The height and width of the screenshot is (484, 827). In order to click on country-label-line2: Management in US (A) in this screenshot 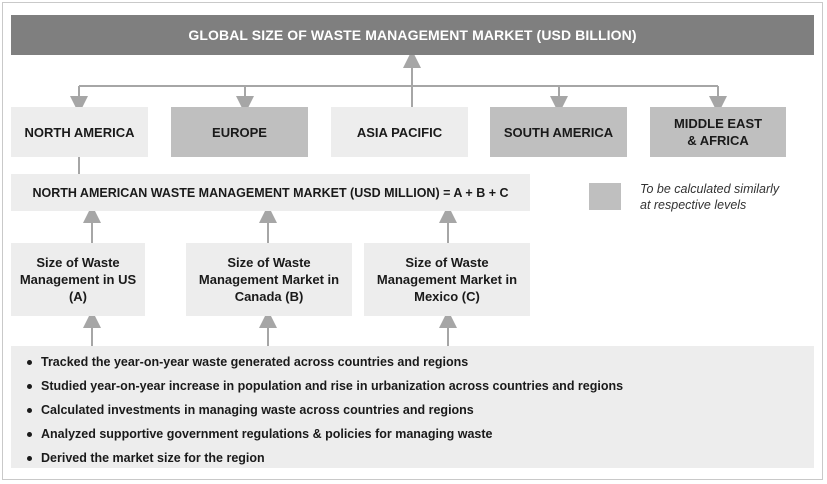, I will do `click(78, 288)`.